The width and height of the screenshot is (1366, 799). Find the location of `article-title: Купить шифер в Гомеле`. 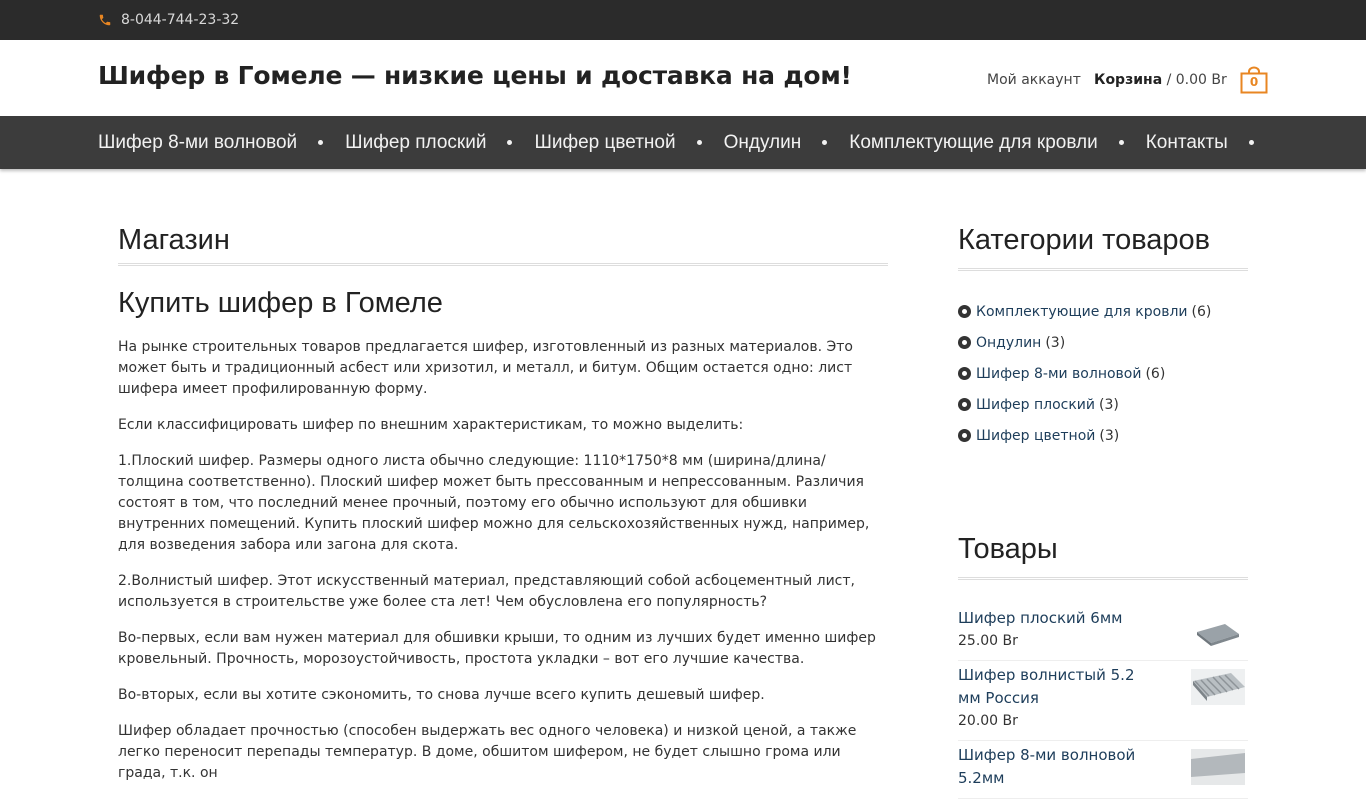

article-title: Купить шифер в Гомеле is located at coordinates (280, 303).